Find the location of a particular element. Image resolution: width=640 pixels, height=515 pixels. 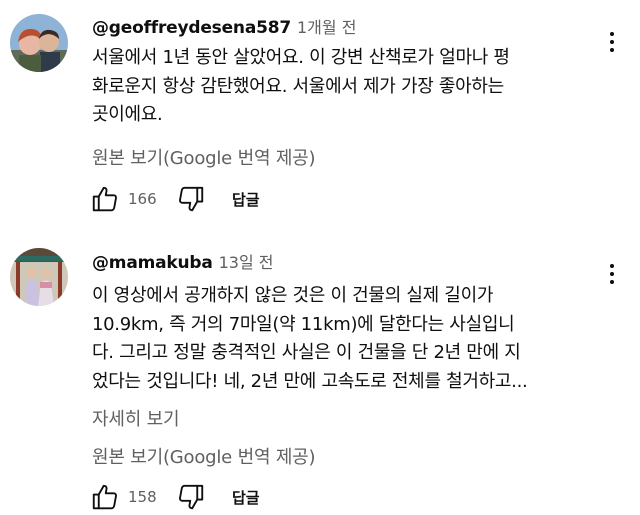

comment-header: @mamakuba 13일 전 is located at coordinates (183, 262).